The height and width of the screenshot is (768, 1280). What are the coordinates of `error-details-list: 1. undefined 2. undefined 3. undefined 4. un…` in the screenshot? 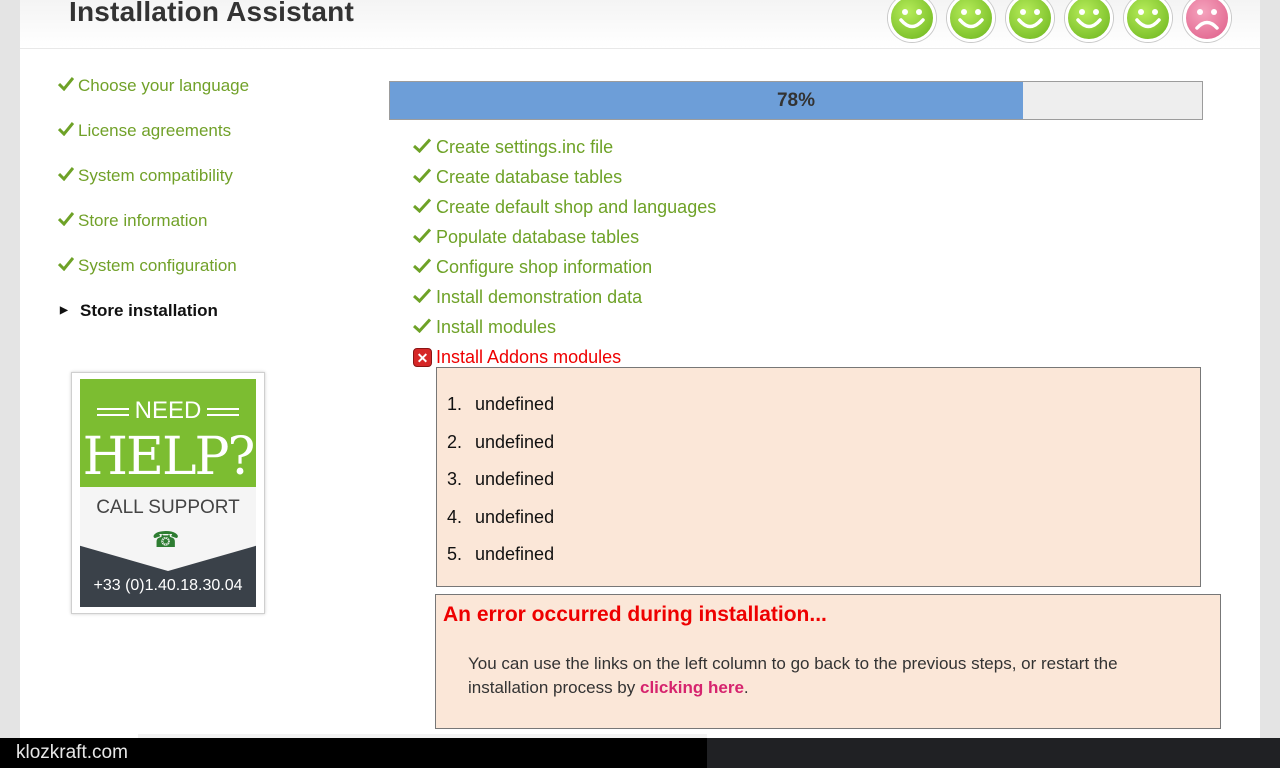 It's located at (500, 488).